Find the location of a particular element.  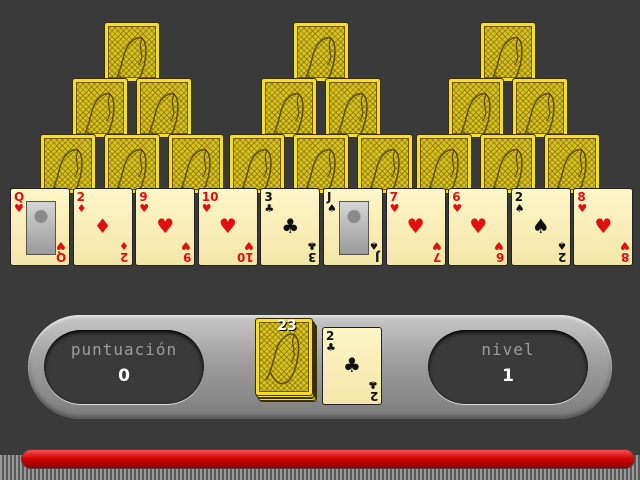

card-rank: 10 is located at coordinates (245, 257).